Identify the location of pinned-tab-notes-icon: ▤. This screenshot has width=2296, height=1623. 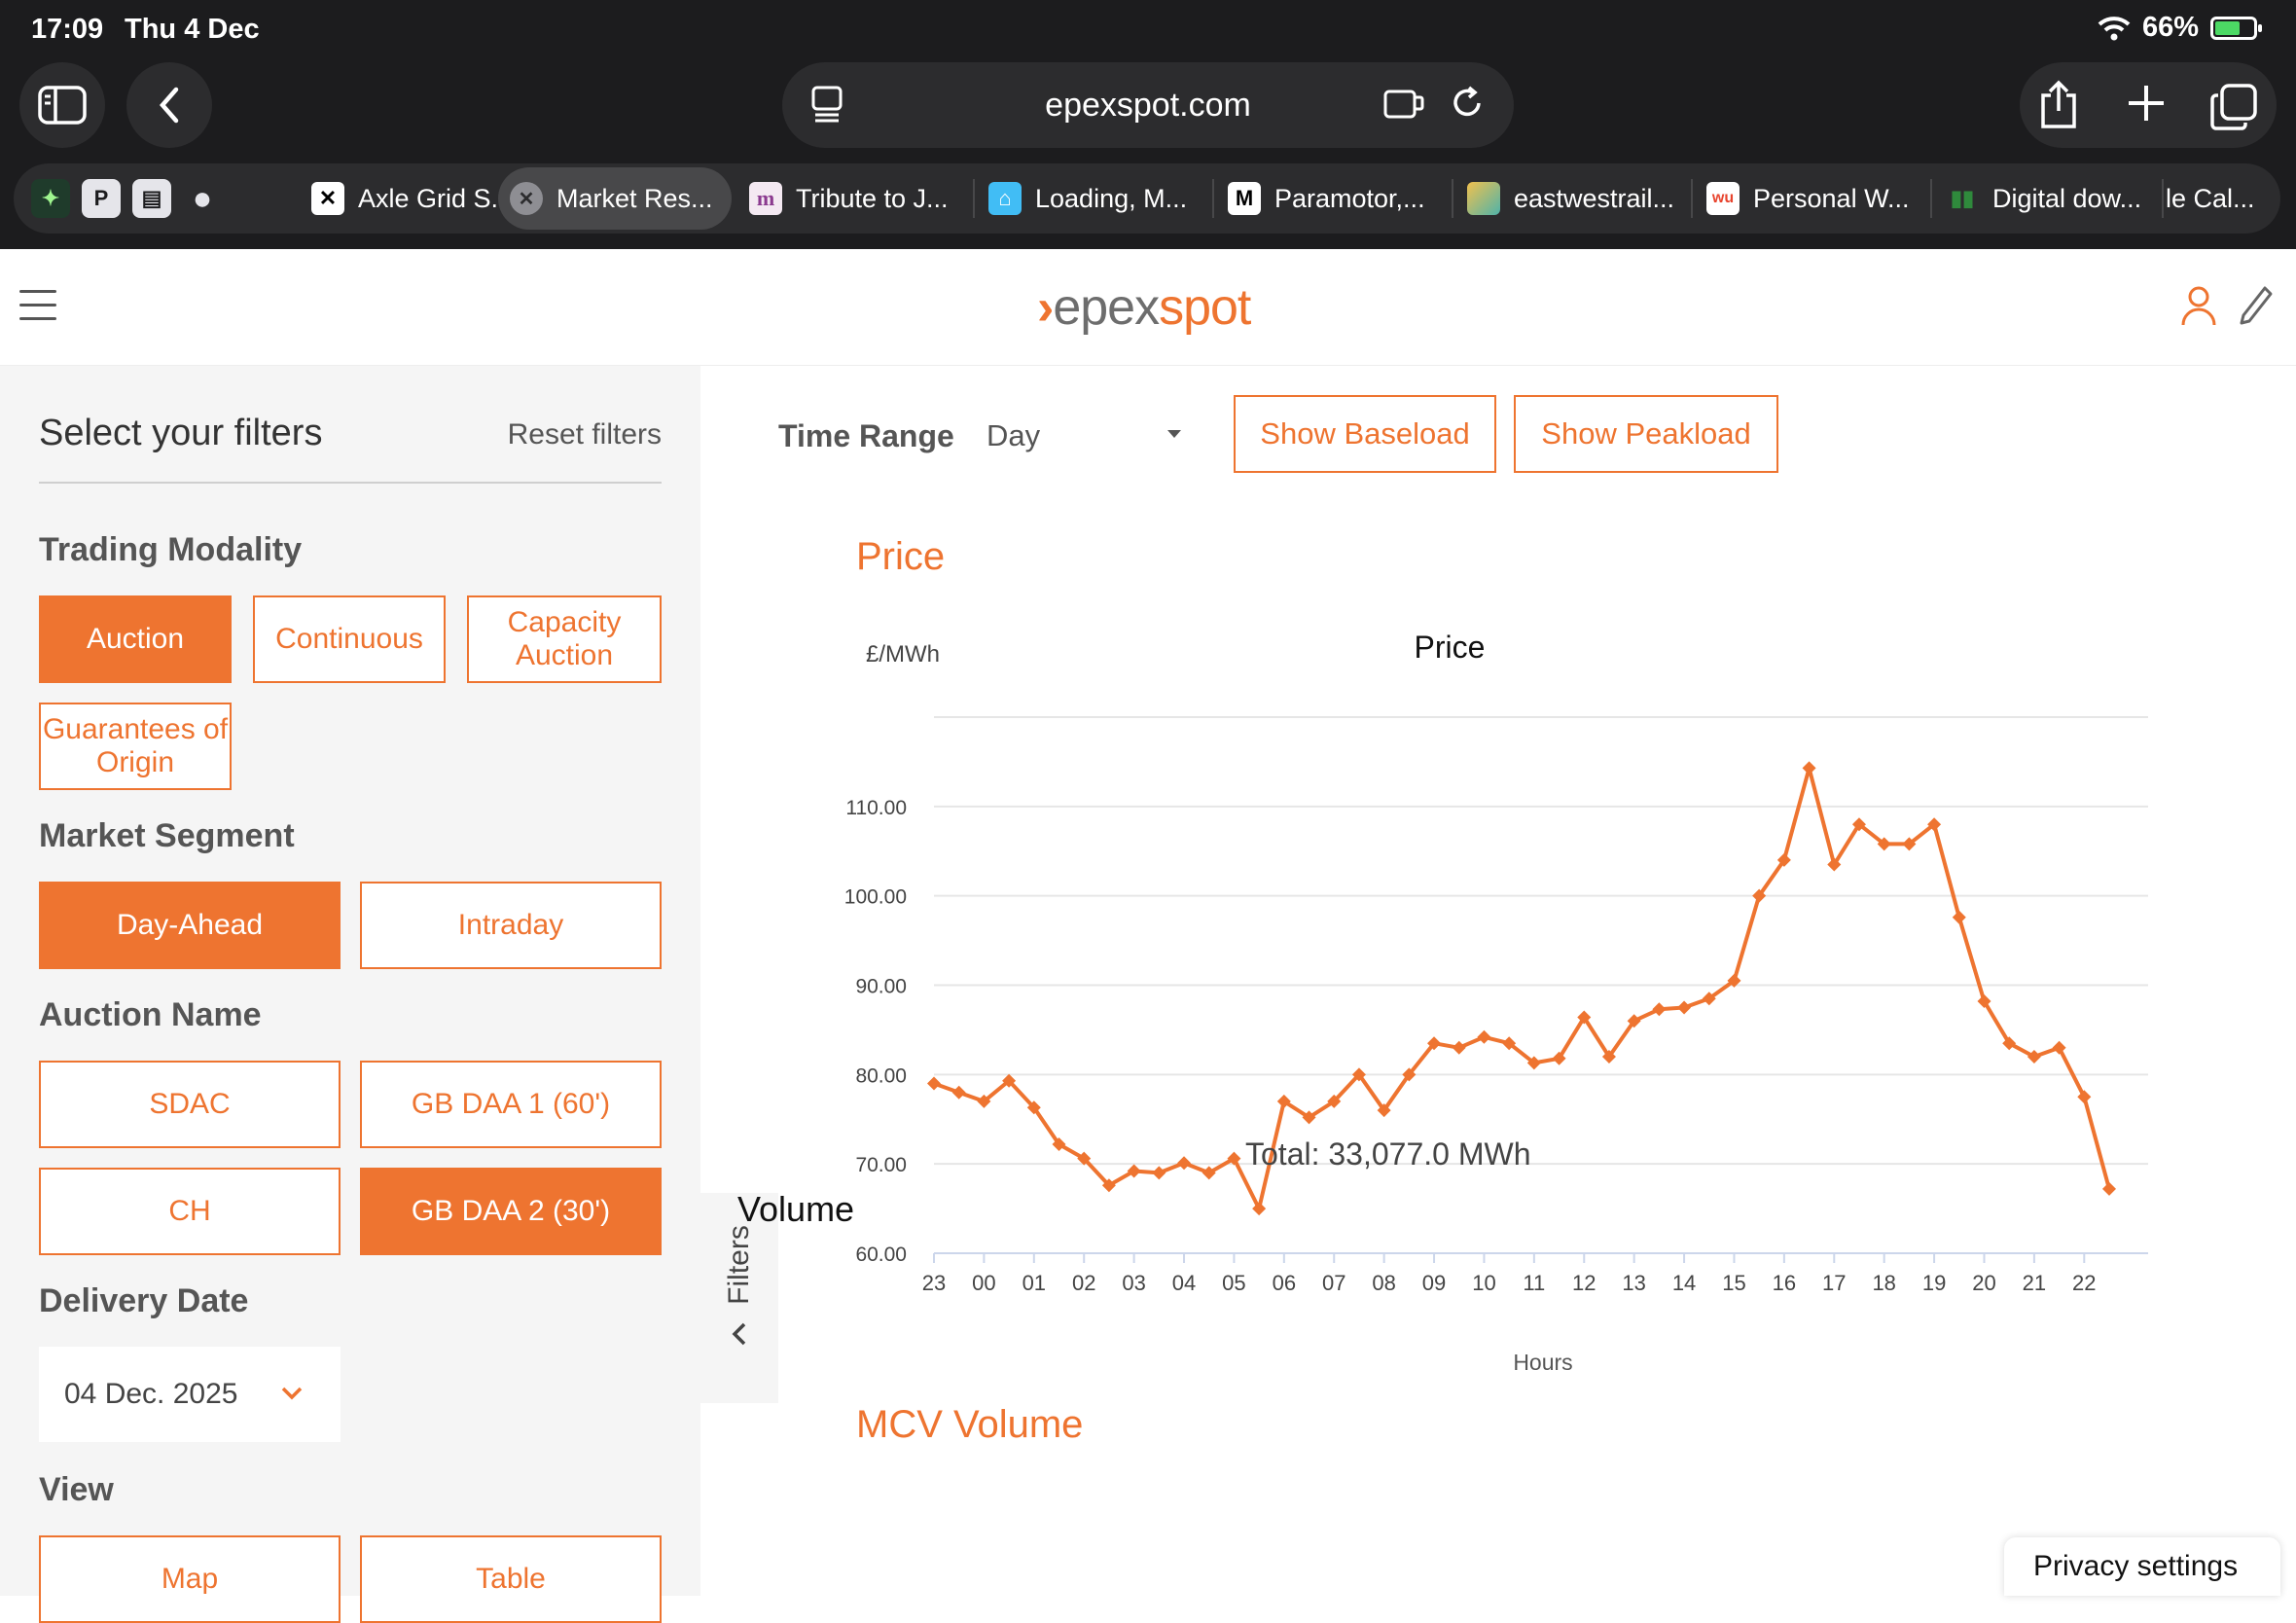
(151, 198).